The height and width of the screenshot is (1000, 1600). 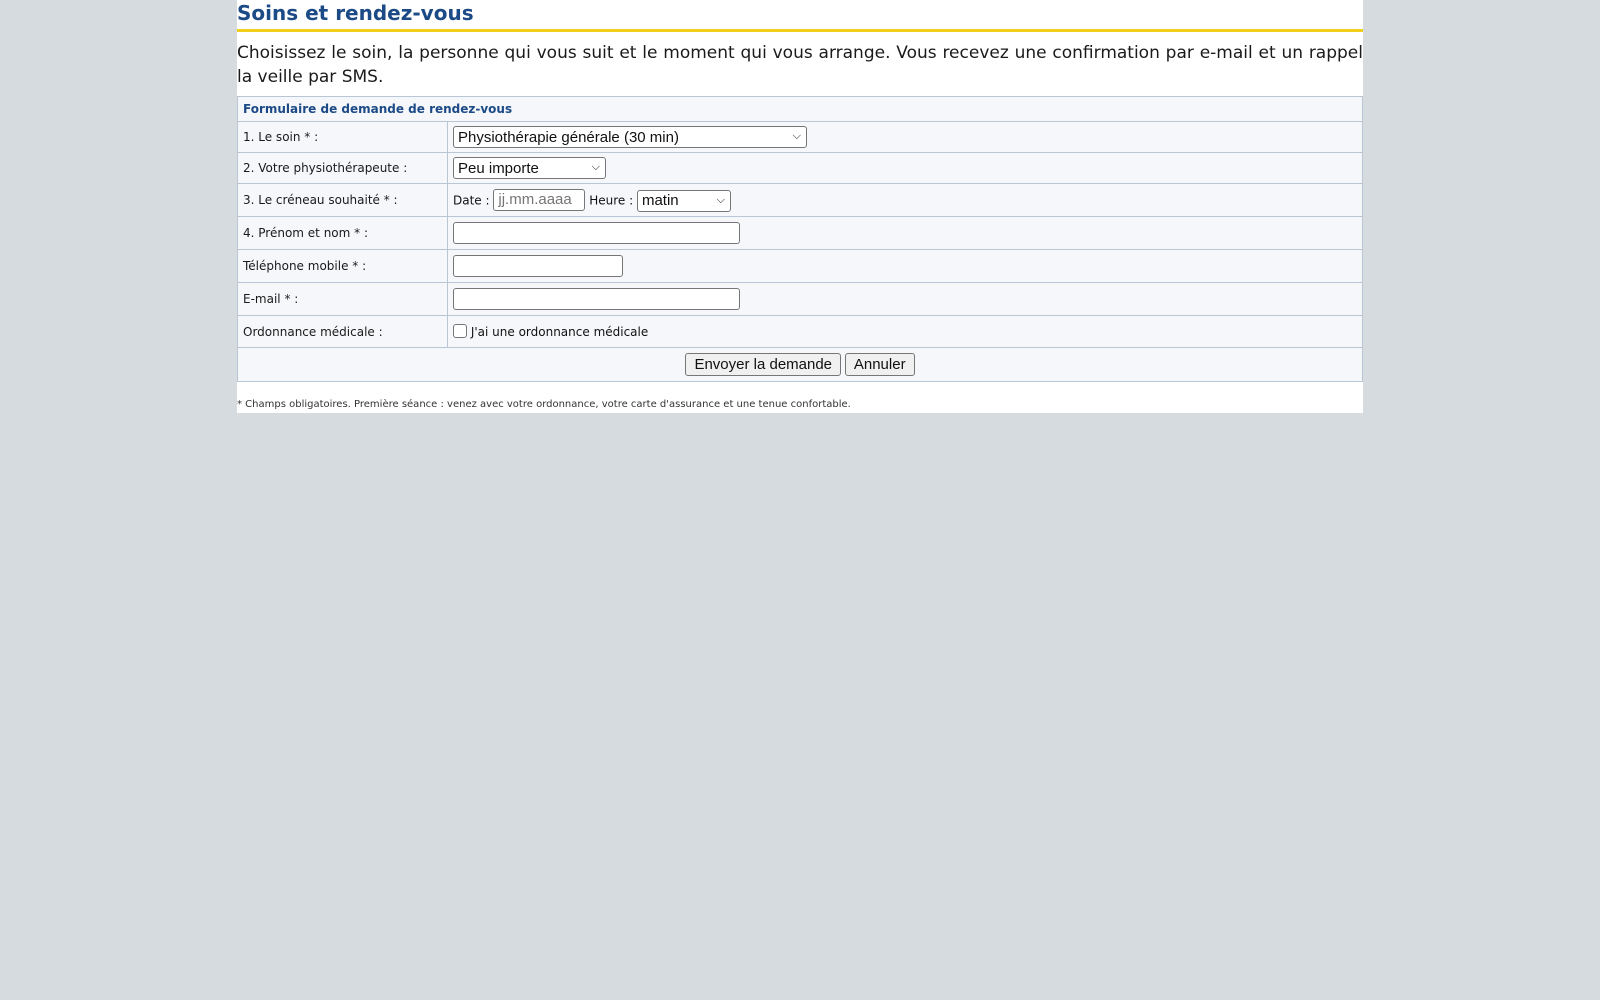 I want to click on soin-select-wrap: Physiothérapie générale (30 min) ⌵, so click(x=630, y=137).